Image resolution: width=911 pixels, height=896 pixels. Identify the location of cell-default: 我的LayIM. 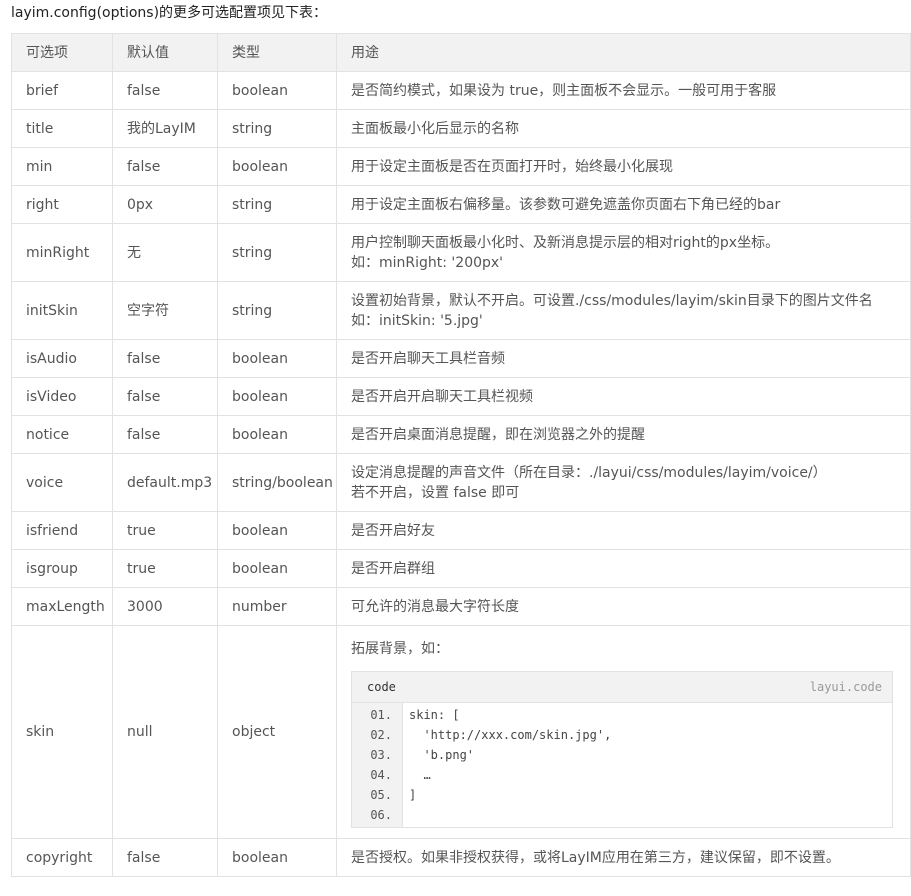
(165, 128).